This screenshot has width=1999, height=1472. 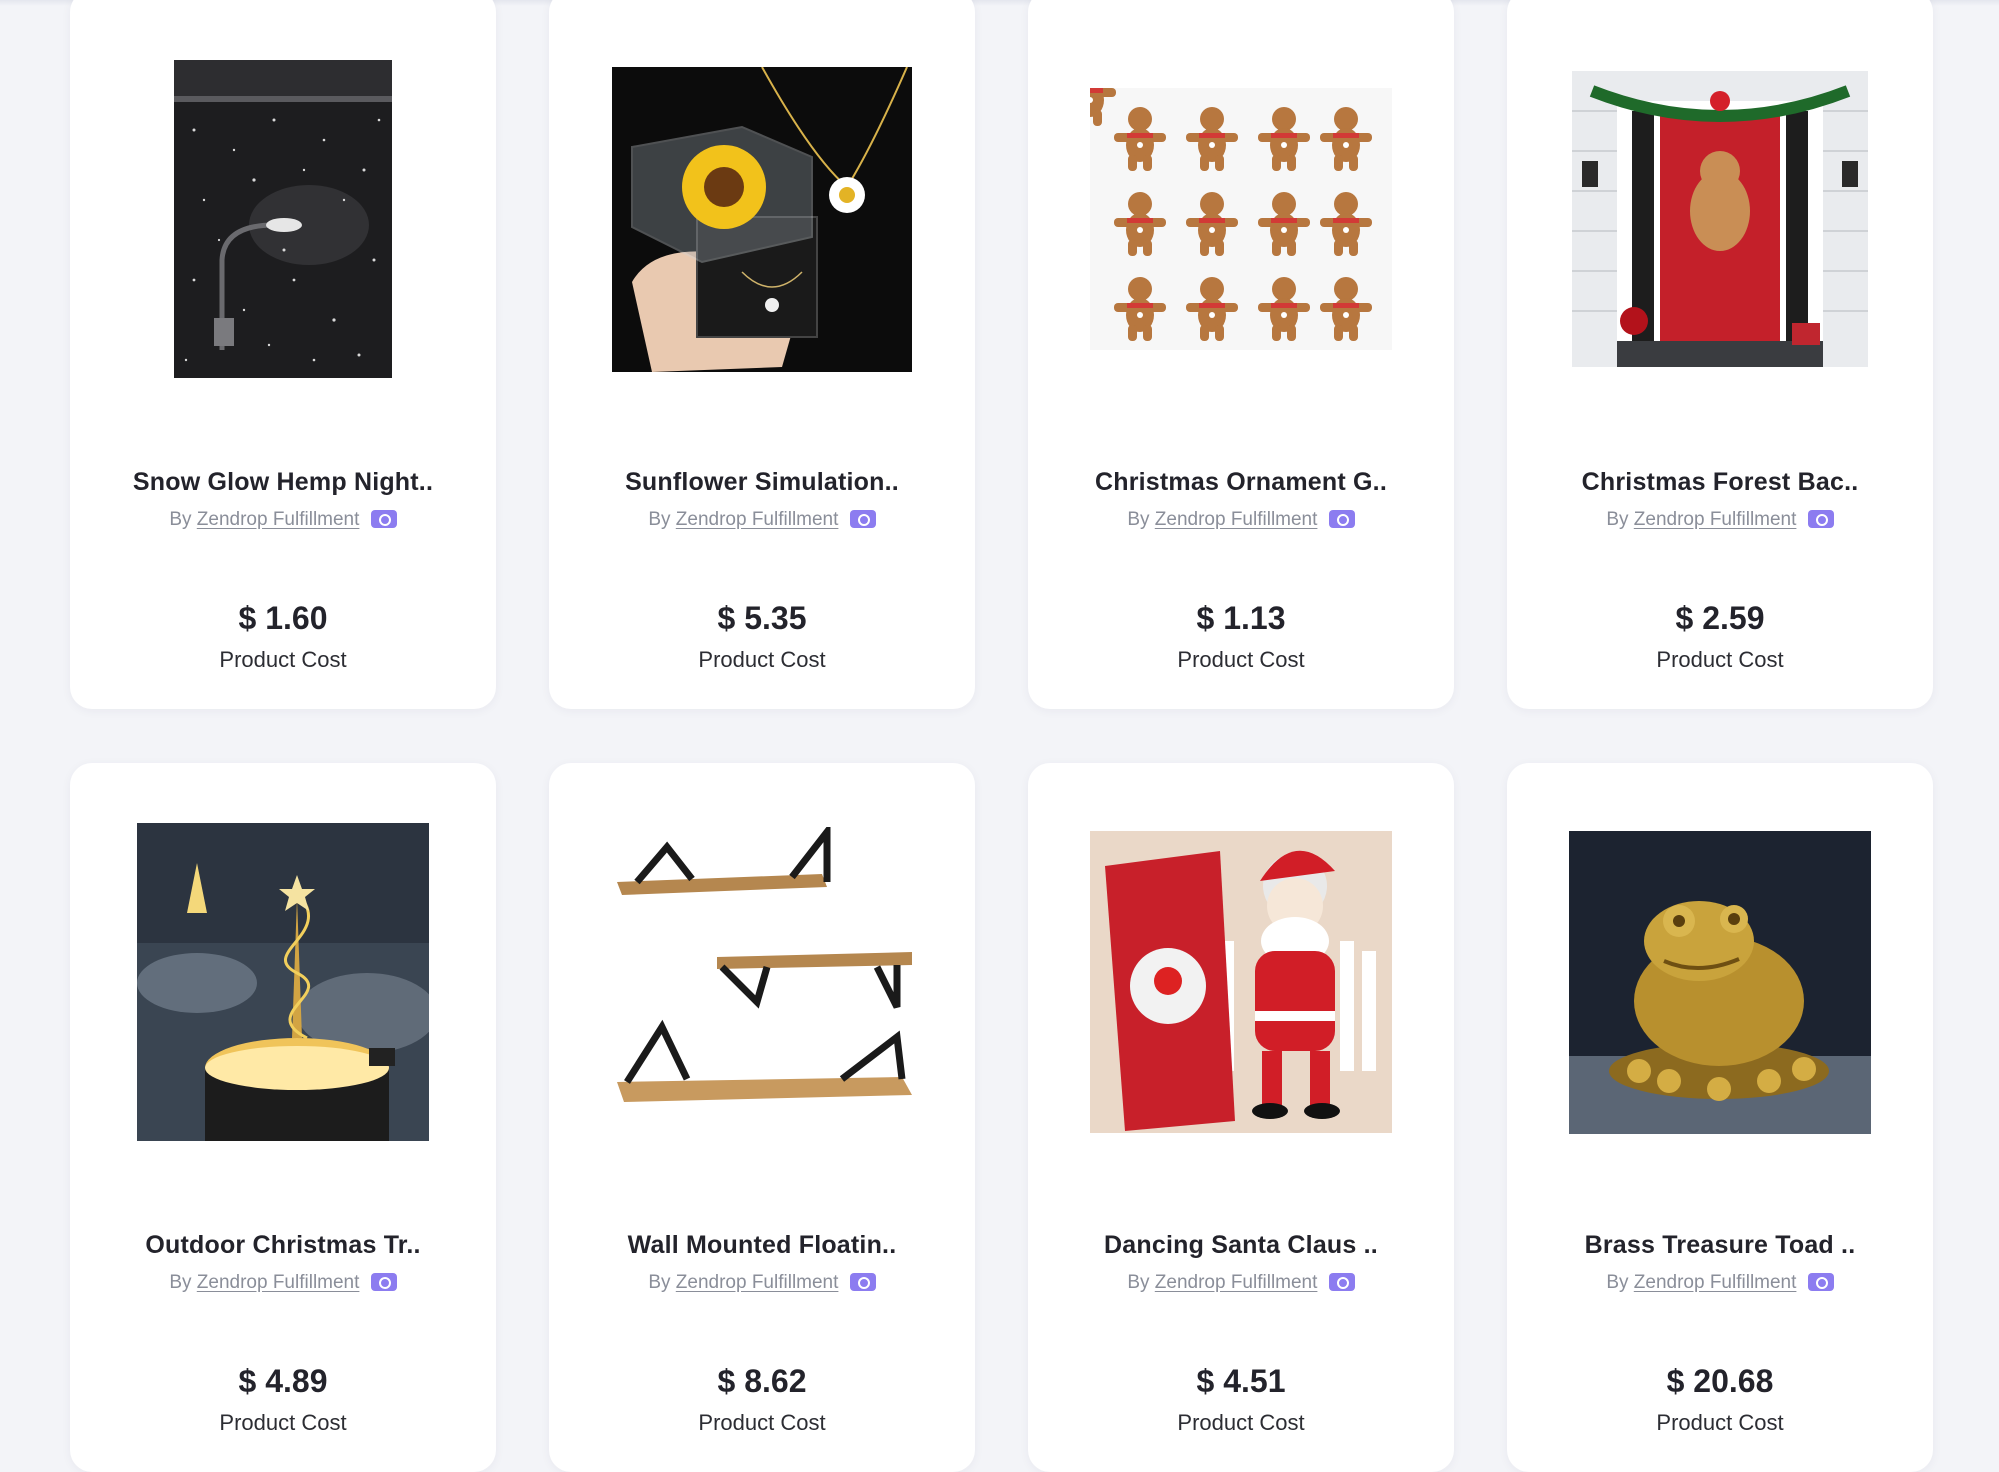 What do you see at coordinates (1720, 618) in the screenshot?
I see `product-price: $ 2.59` at bounding box center [1720, 618].